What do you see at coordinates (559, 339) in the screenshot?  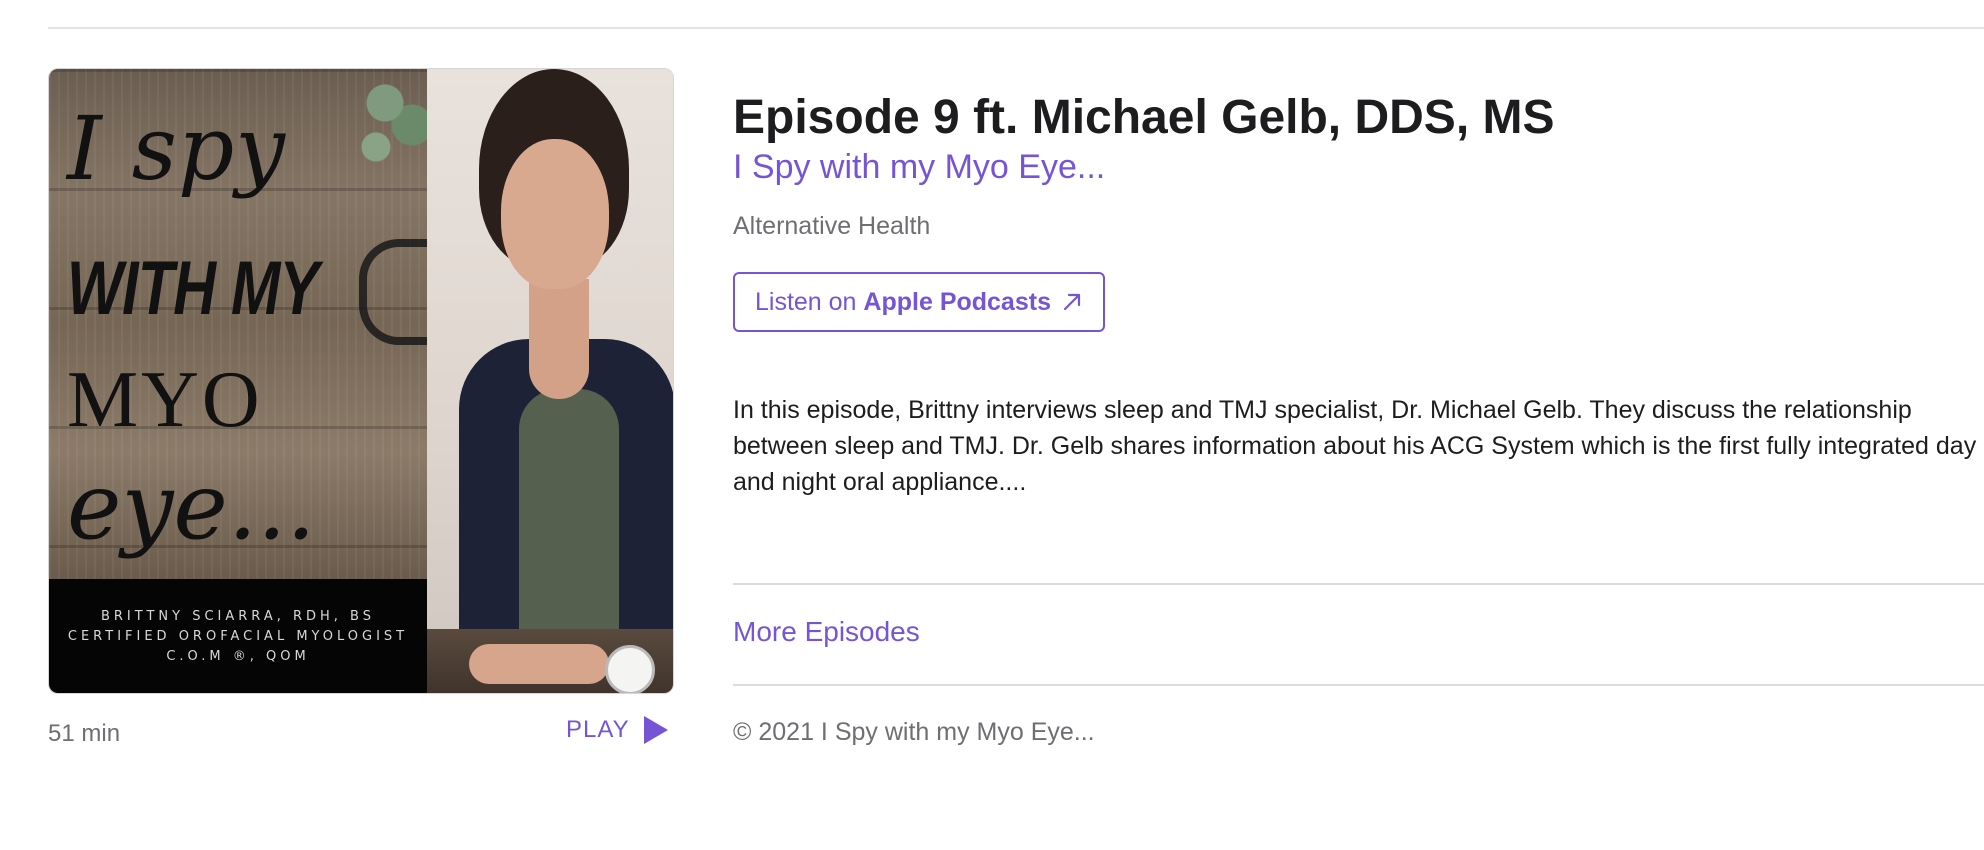 I see `host-photo-neck` at bounding box center [559, 339].